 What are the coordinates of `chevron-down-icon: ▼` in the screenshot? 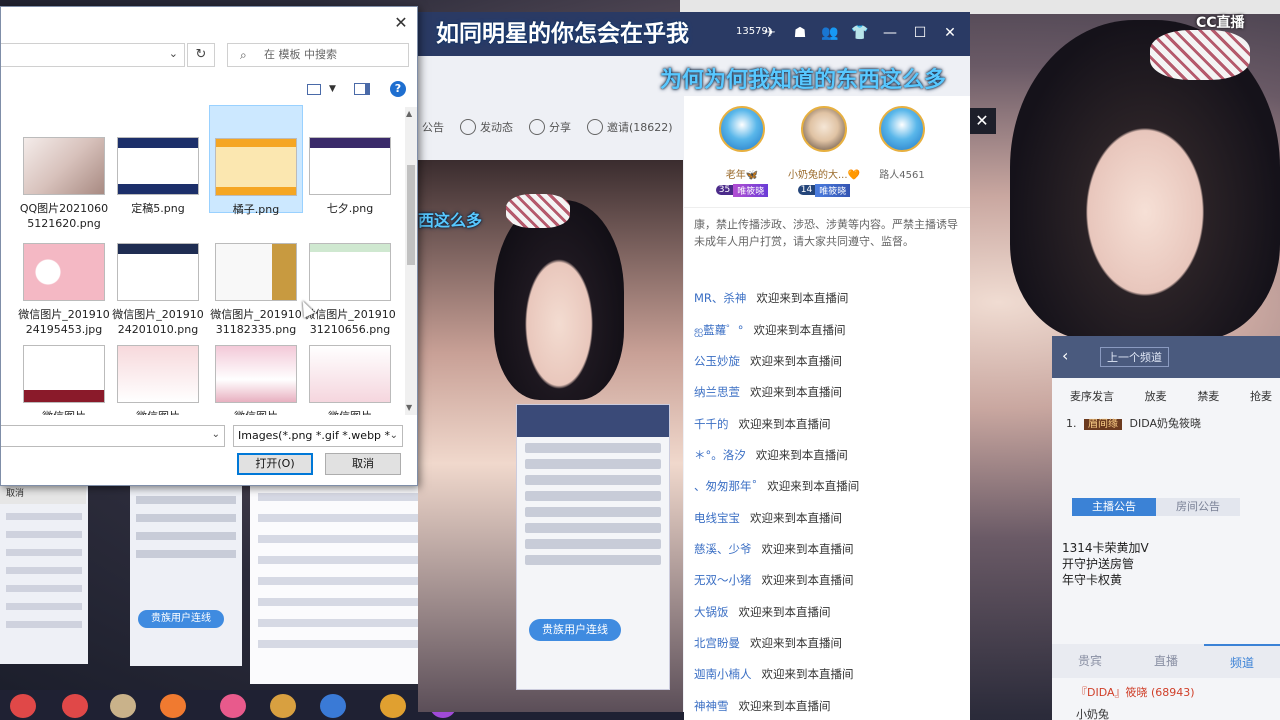 It's located at (332, 89).